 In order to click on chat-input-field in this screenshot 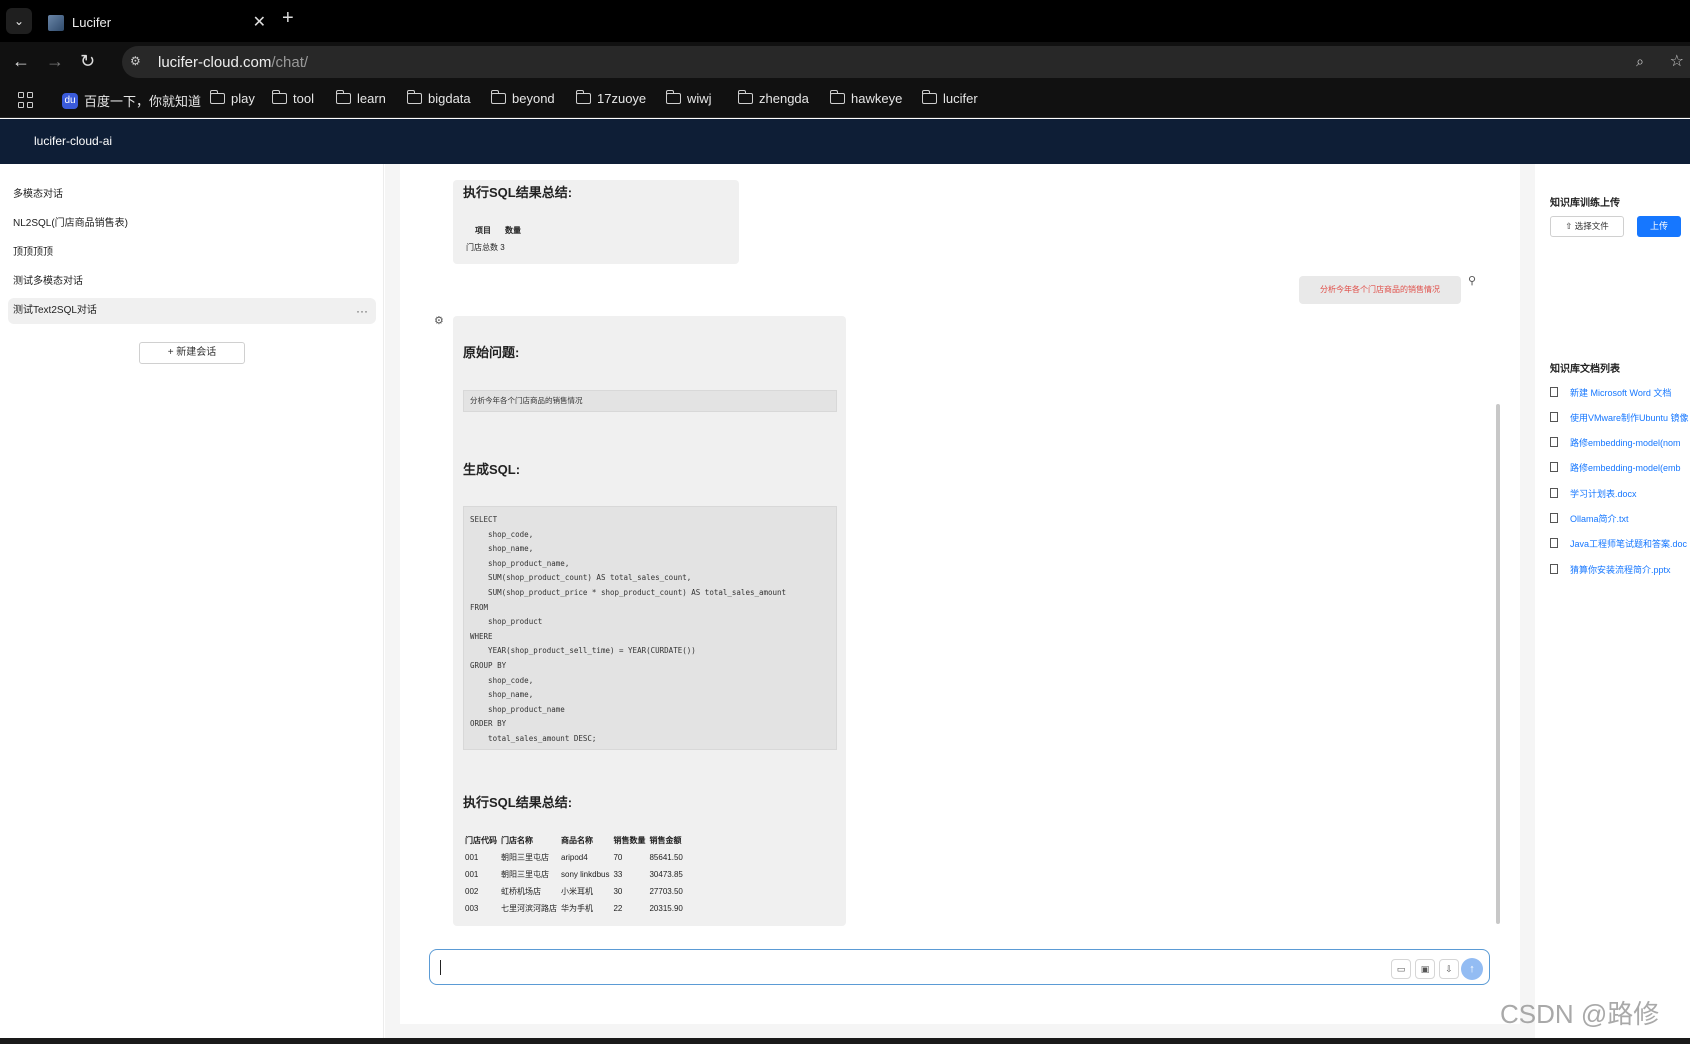, I will do `click(894, 968)`.